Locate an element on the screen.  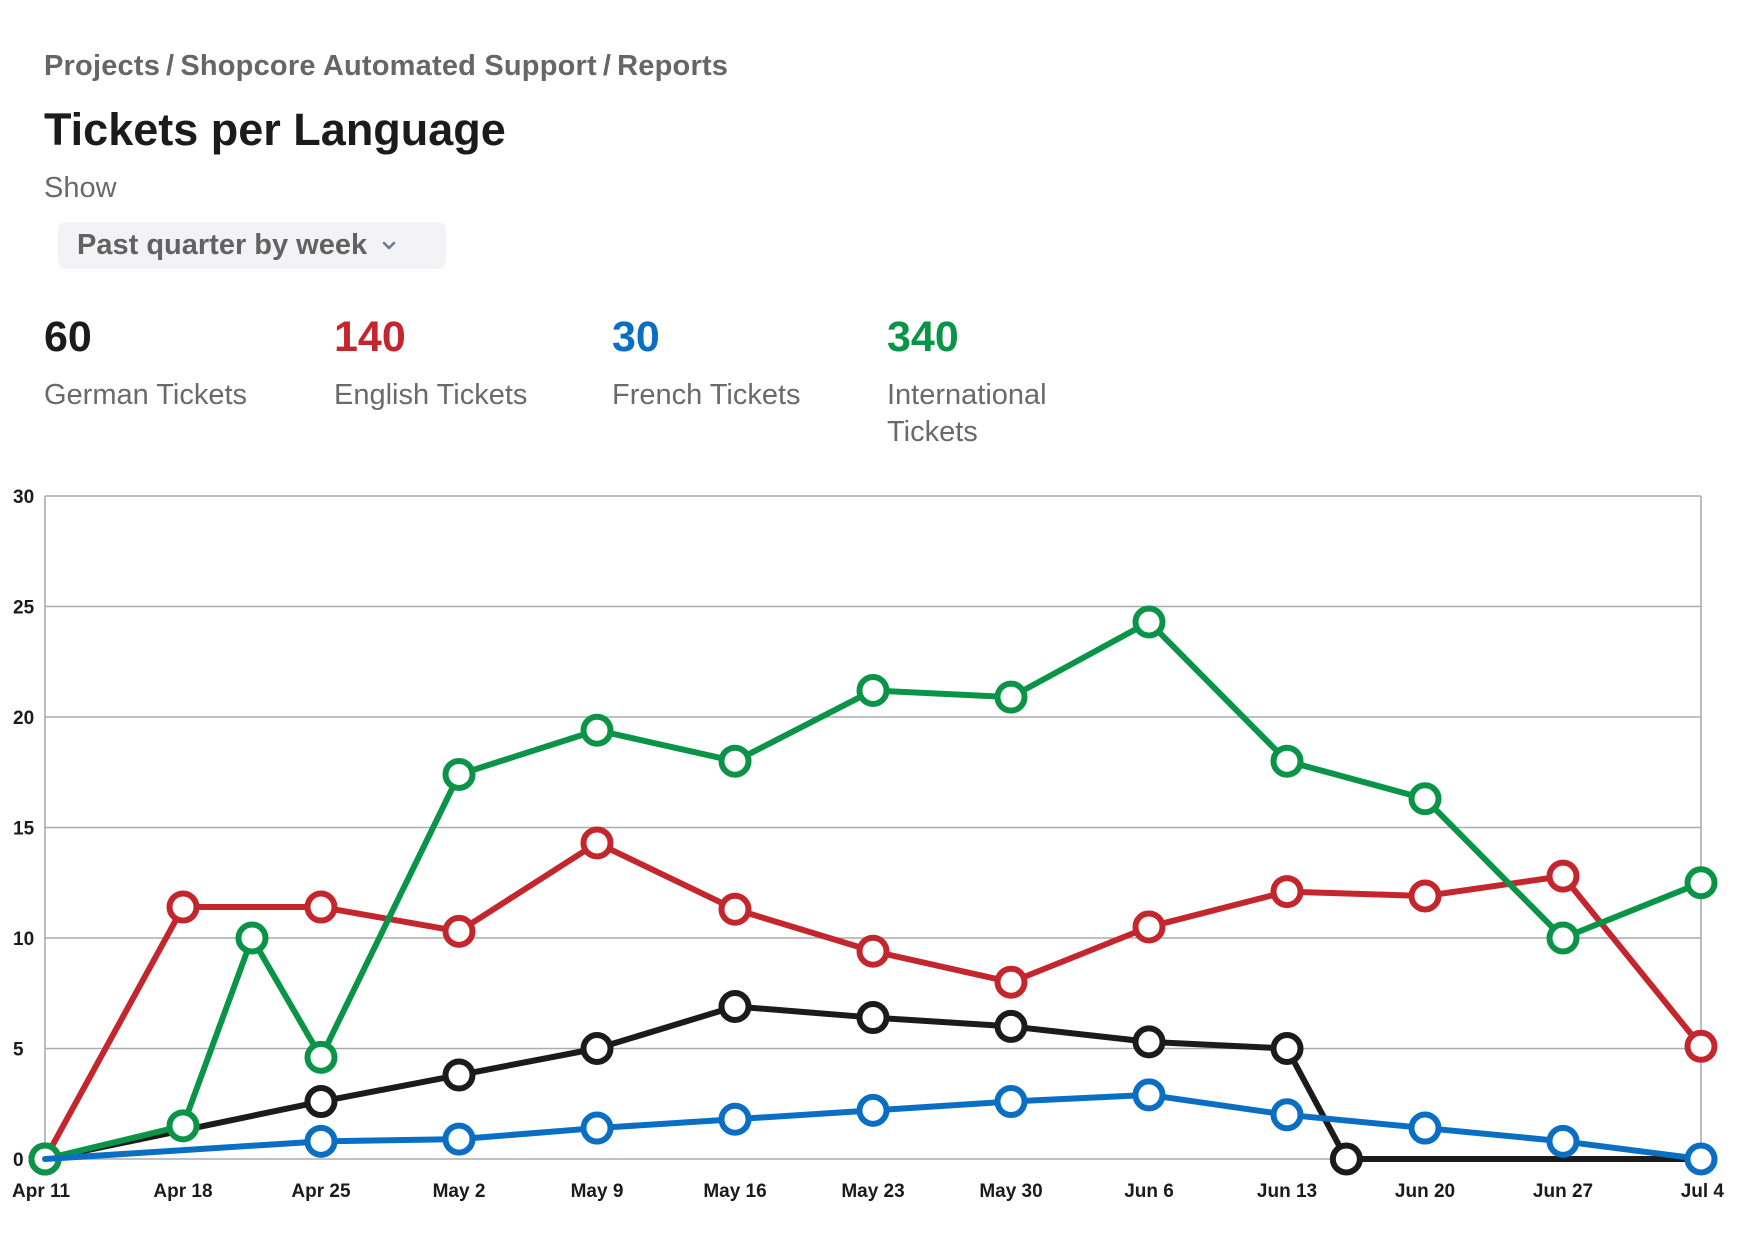
x-tick-label: Jun 27 is located at coordinates (1563, 1191).